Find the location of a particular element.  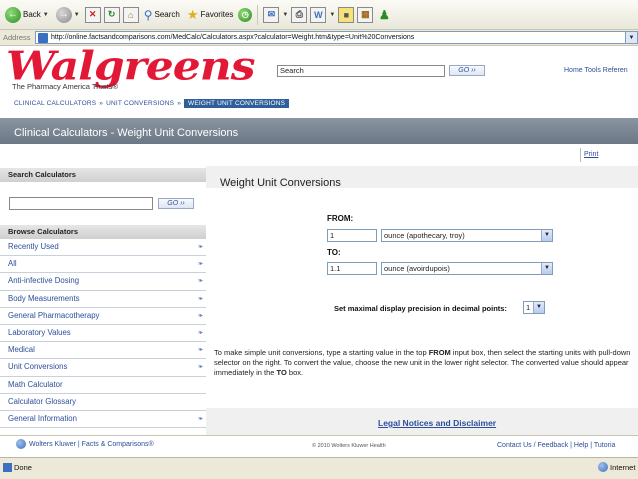

top-links: Home Tools Referen is located at coordinates (596, 70).